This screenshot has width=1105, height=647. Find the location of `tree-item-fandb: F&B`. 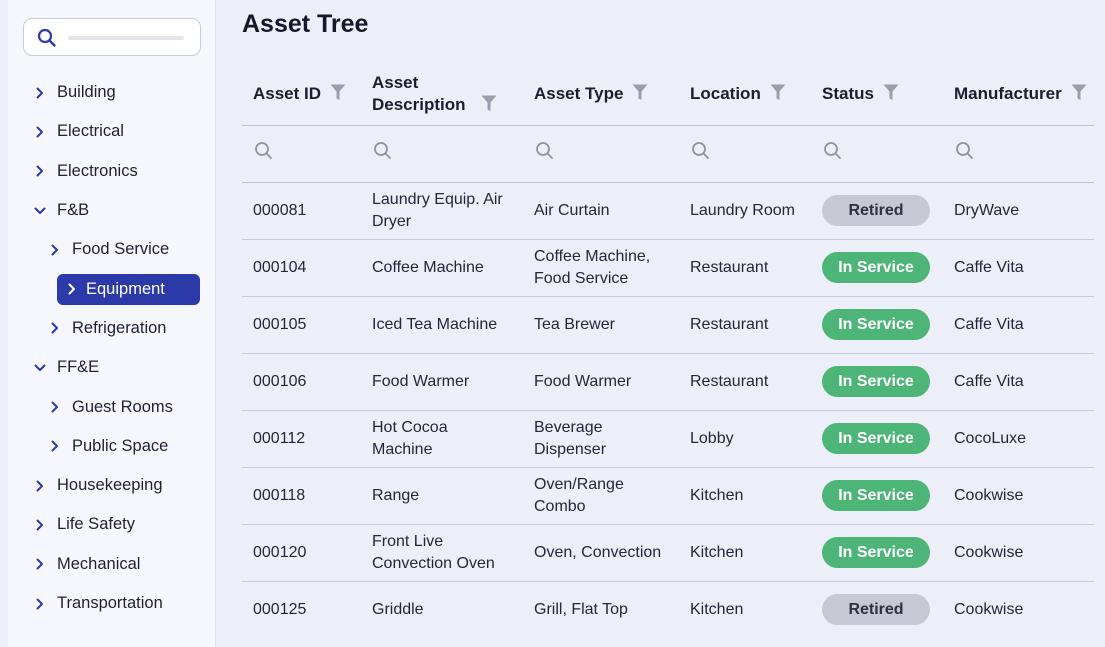

tree-item-fandb: F&B is located at coordinates (112, 210).